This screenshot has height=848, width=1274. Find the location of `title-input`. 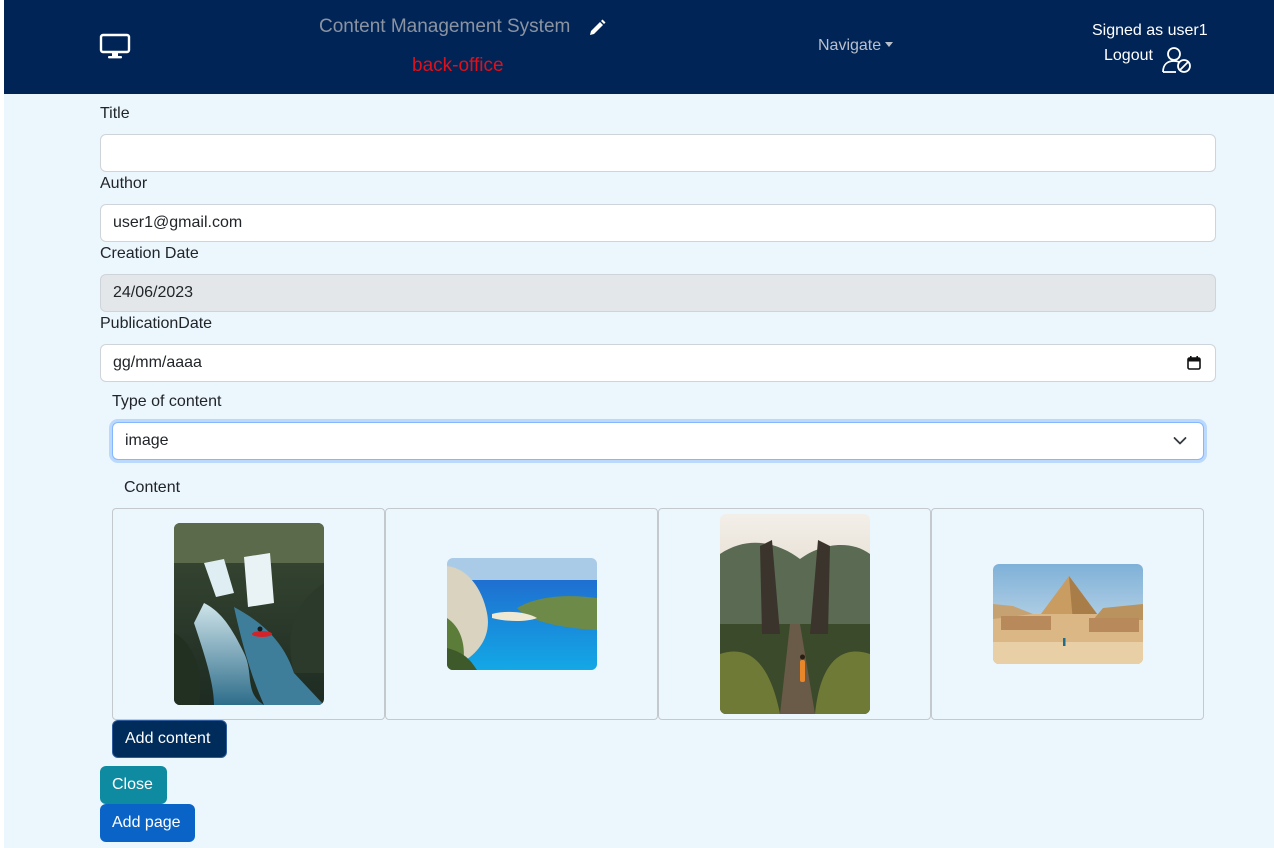

title-input is located at coordinates (658, 153).